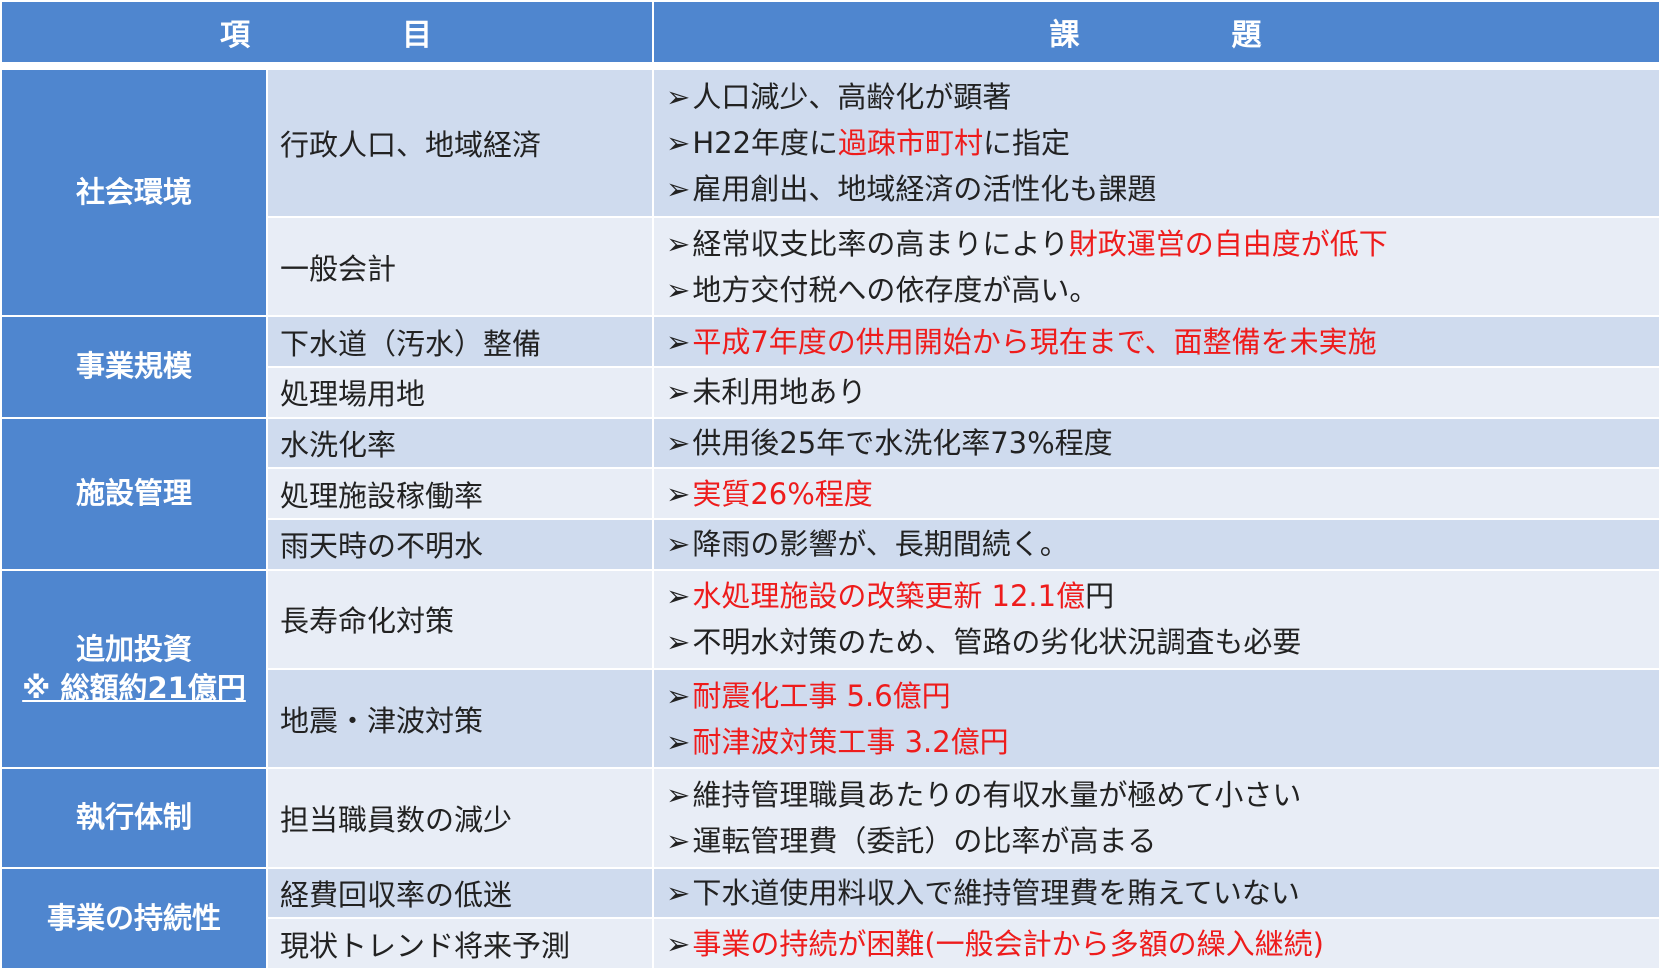 This screenshot has width=1659, height=970. Describe the element at coordinates (460, 443) in the screenshot. I see `item-cell: 水洗化率` at that location.